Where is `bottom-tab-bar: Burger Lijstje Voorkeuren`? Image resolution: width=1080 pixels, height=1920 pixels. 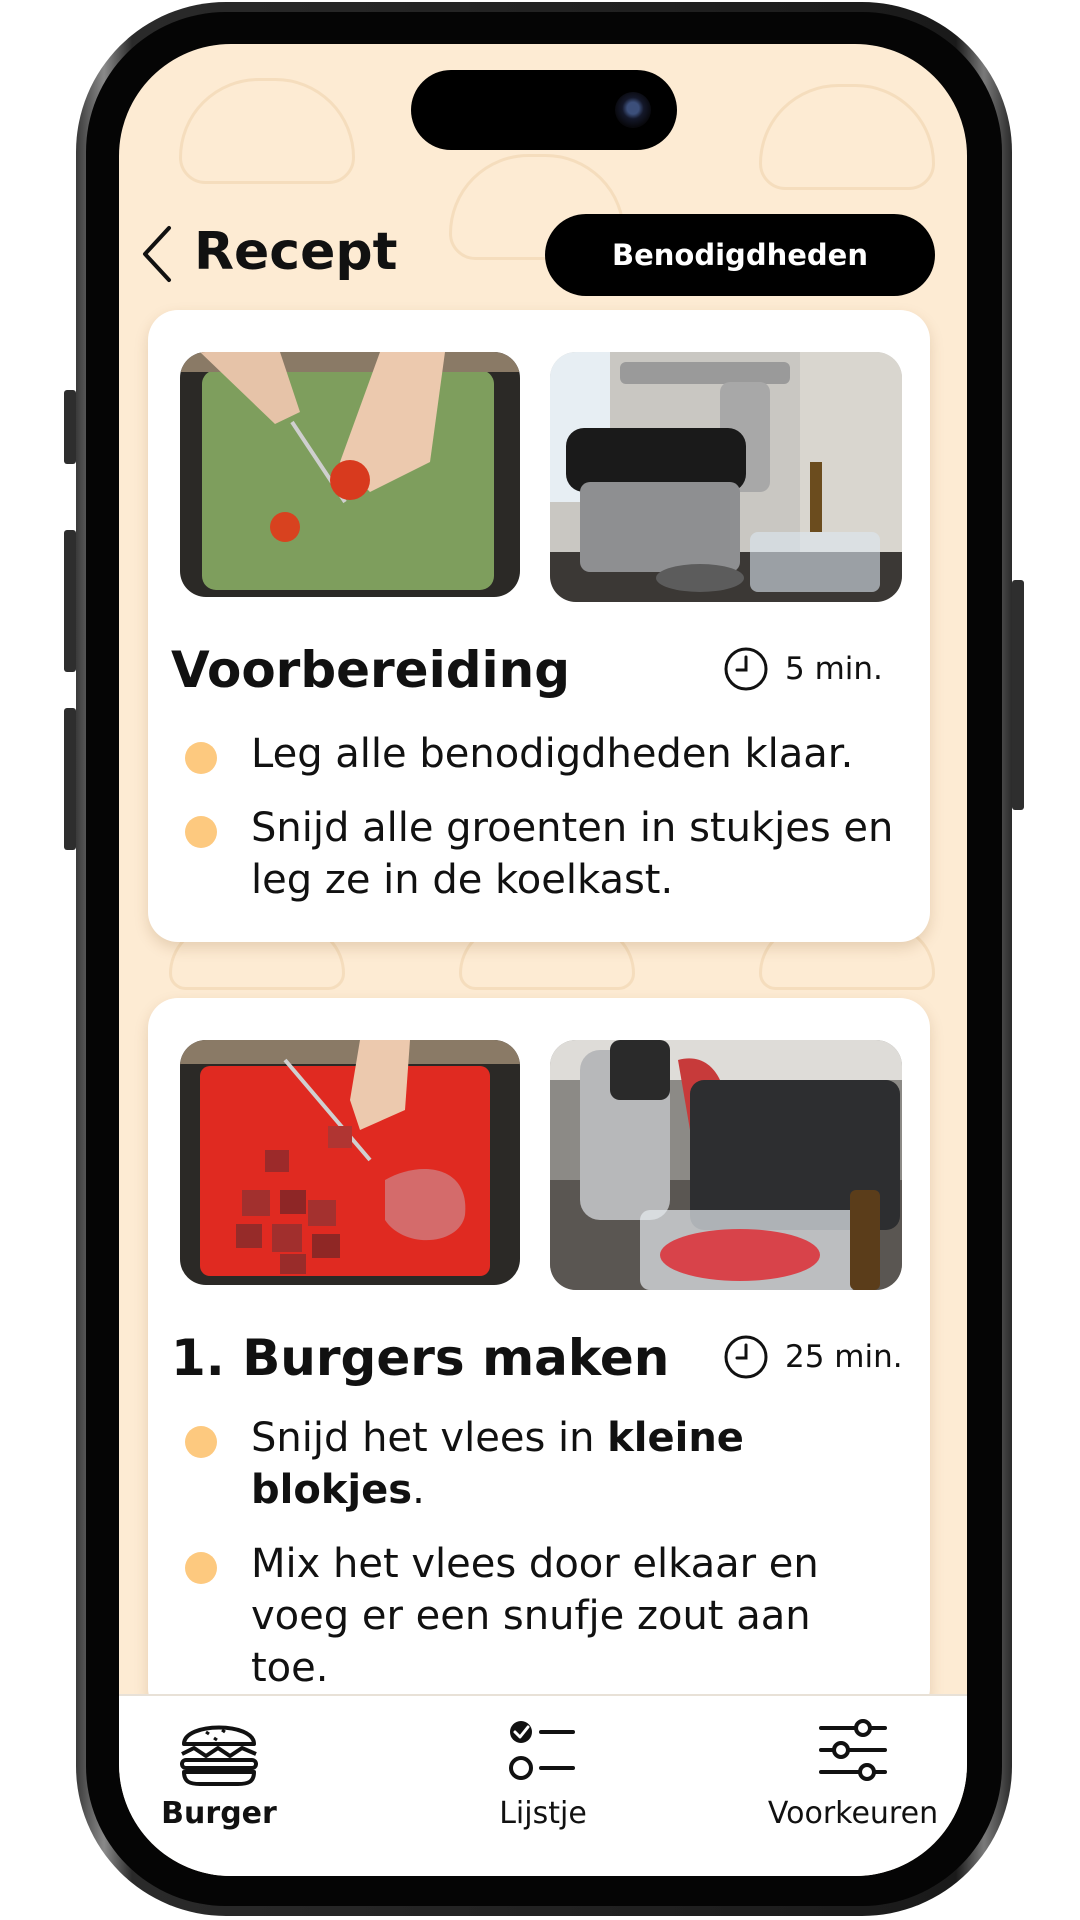
bottom-tab-bar: Burger Lijstje Voorkeuren is located at coordinates (543, 1785).